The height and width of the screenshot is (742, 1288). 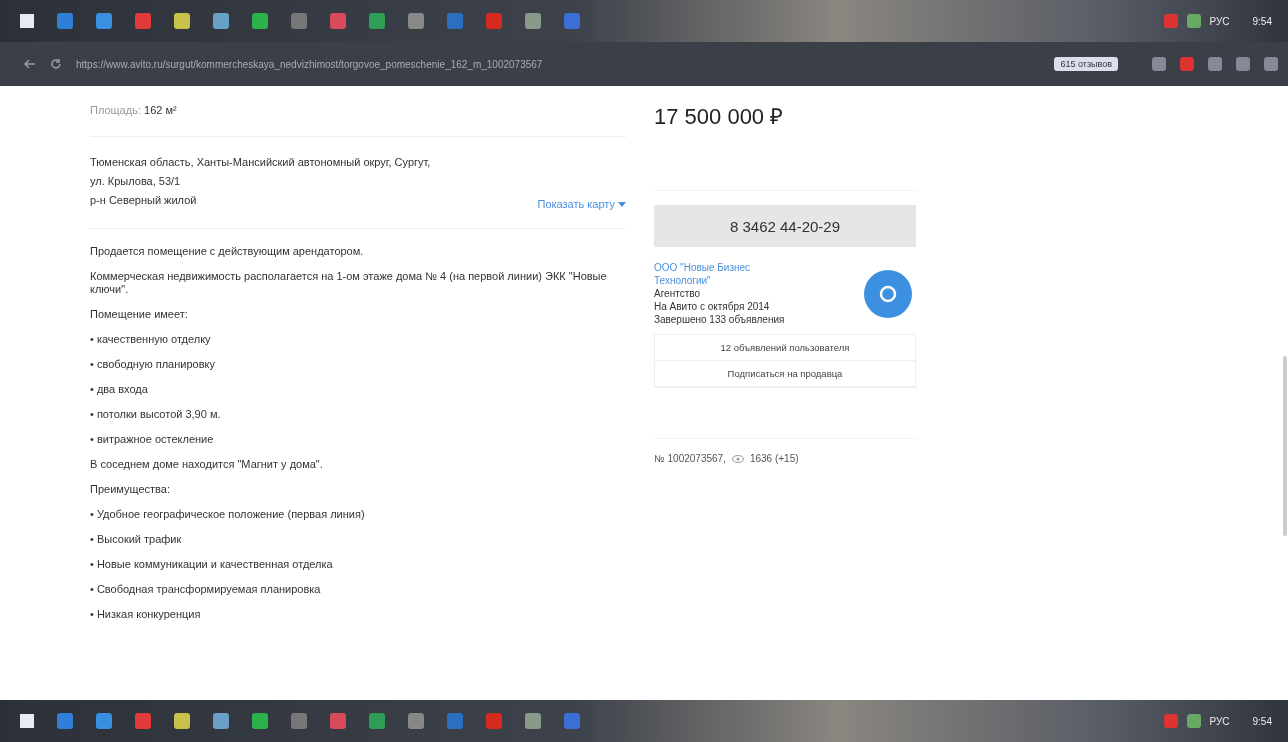 I want to click on seller-type: Агентство, so click(x=677, y=293).